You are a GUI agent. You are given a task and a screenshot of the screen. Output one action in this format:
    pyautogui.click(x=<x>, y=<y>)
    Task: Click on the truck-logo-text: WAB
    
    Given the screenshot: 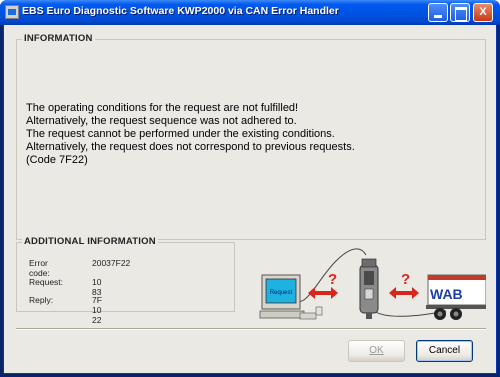 What is the action you would take?
    pyautogui.click(x=446, y=294)
    